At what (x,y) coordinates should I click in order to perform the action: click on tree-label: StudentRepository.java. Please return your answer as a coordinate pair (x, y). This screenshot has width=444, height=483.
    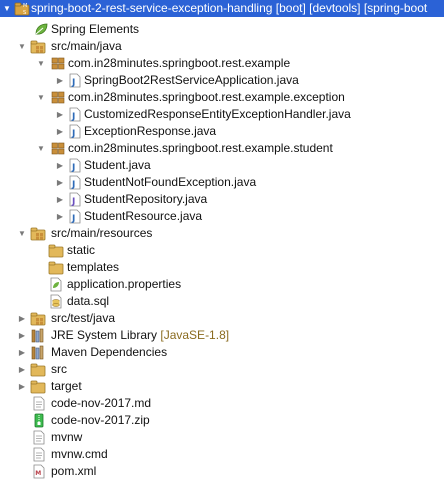
    Looking at the image, I should click on (146, 199).